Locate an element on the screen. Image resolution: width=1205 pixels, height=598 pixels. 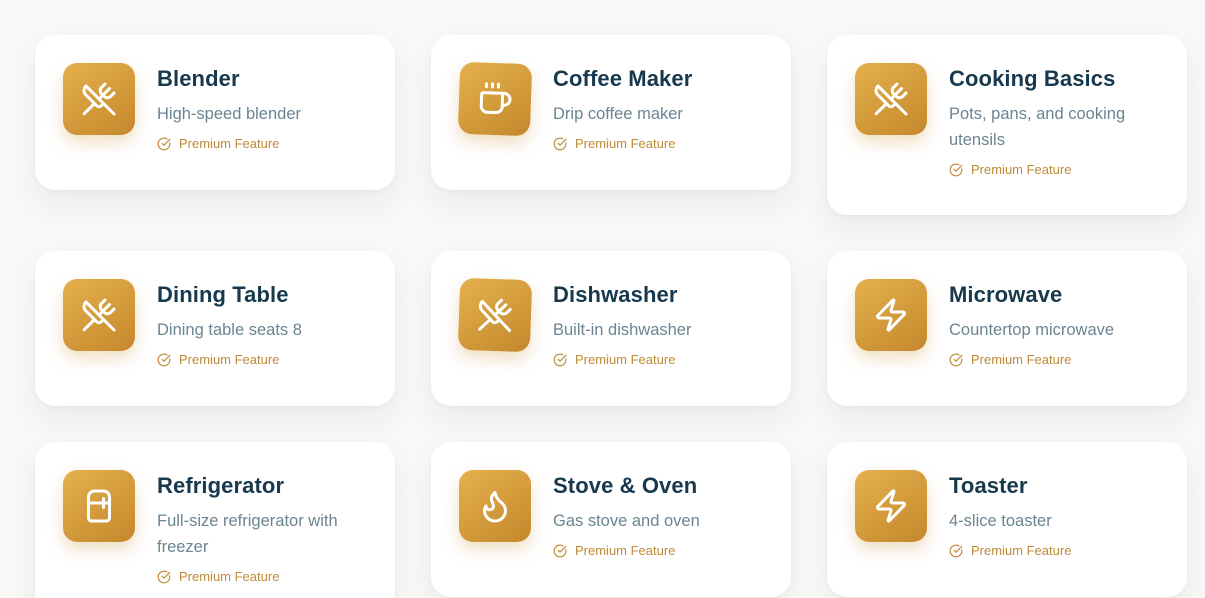
amenity-title: Dining Table is located at coordinates (223, 294).